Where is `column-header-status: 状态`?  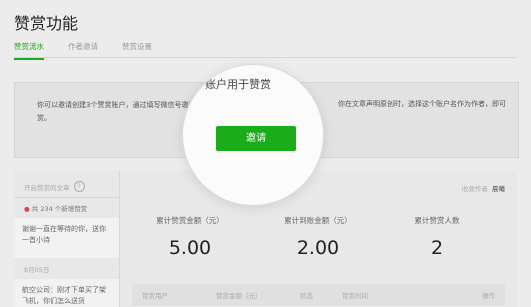 column-header-status: 状态 is located at coordinates (306, 296).